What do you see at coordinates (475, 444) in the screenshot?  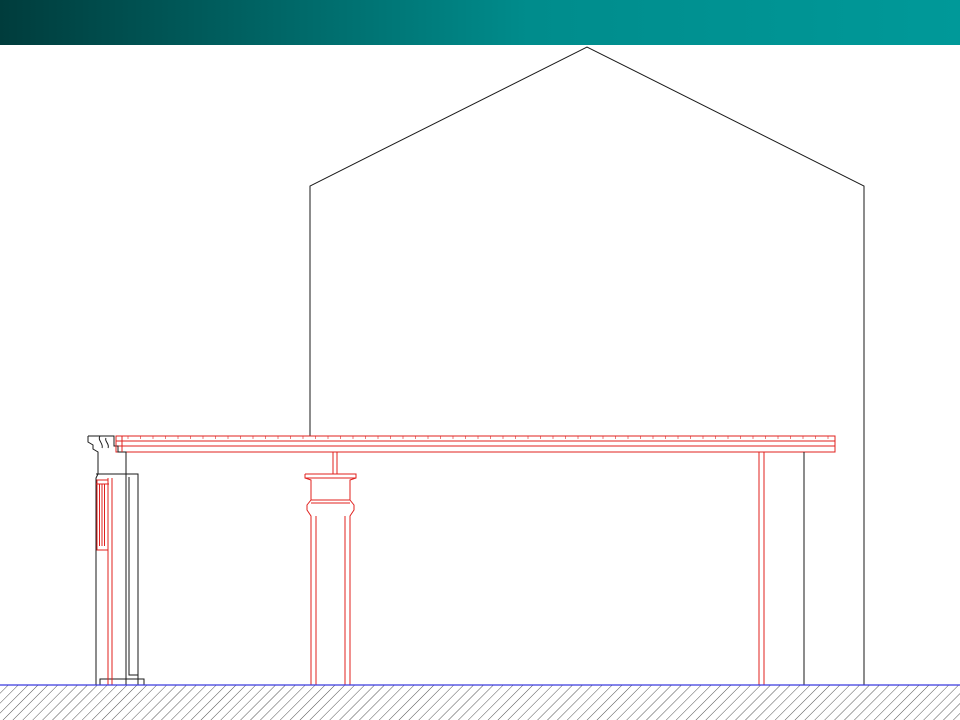 I see `roof-beam` at bounding box center [475, 444].